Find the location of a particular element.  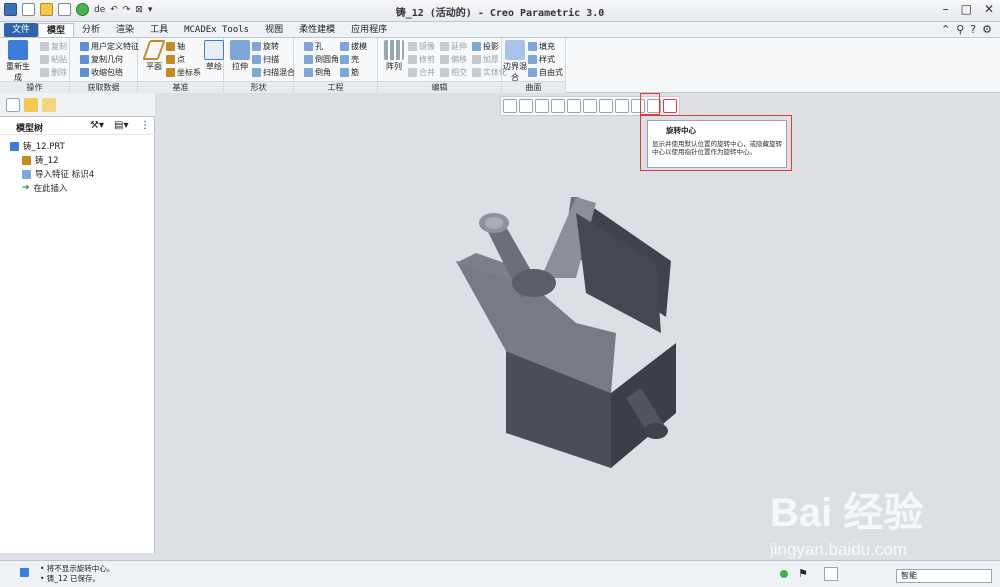

offset-button: 偏移 is located at coordinates (453, 59).